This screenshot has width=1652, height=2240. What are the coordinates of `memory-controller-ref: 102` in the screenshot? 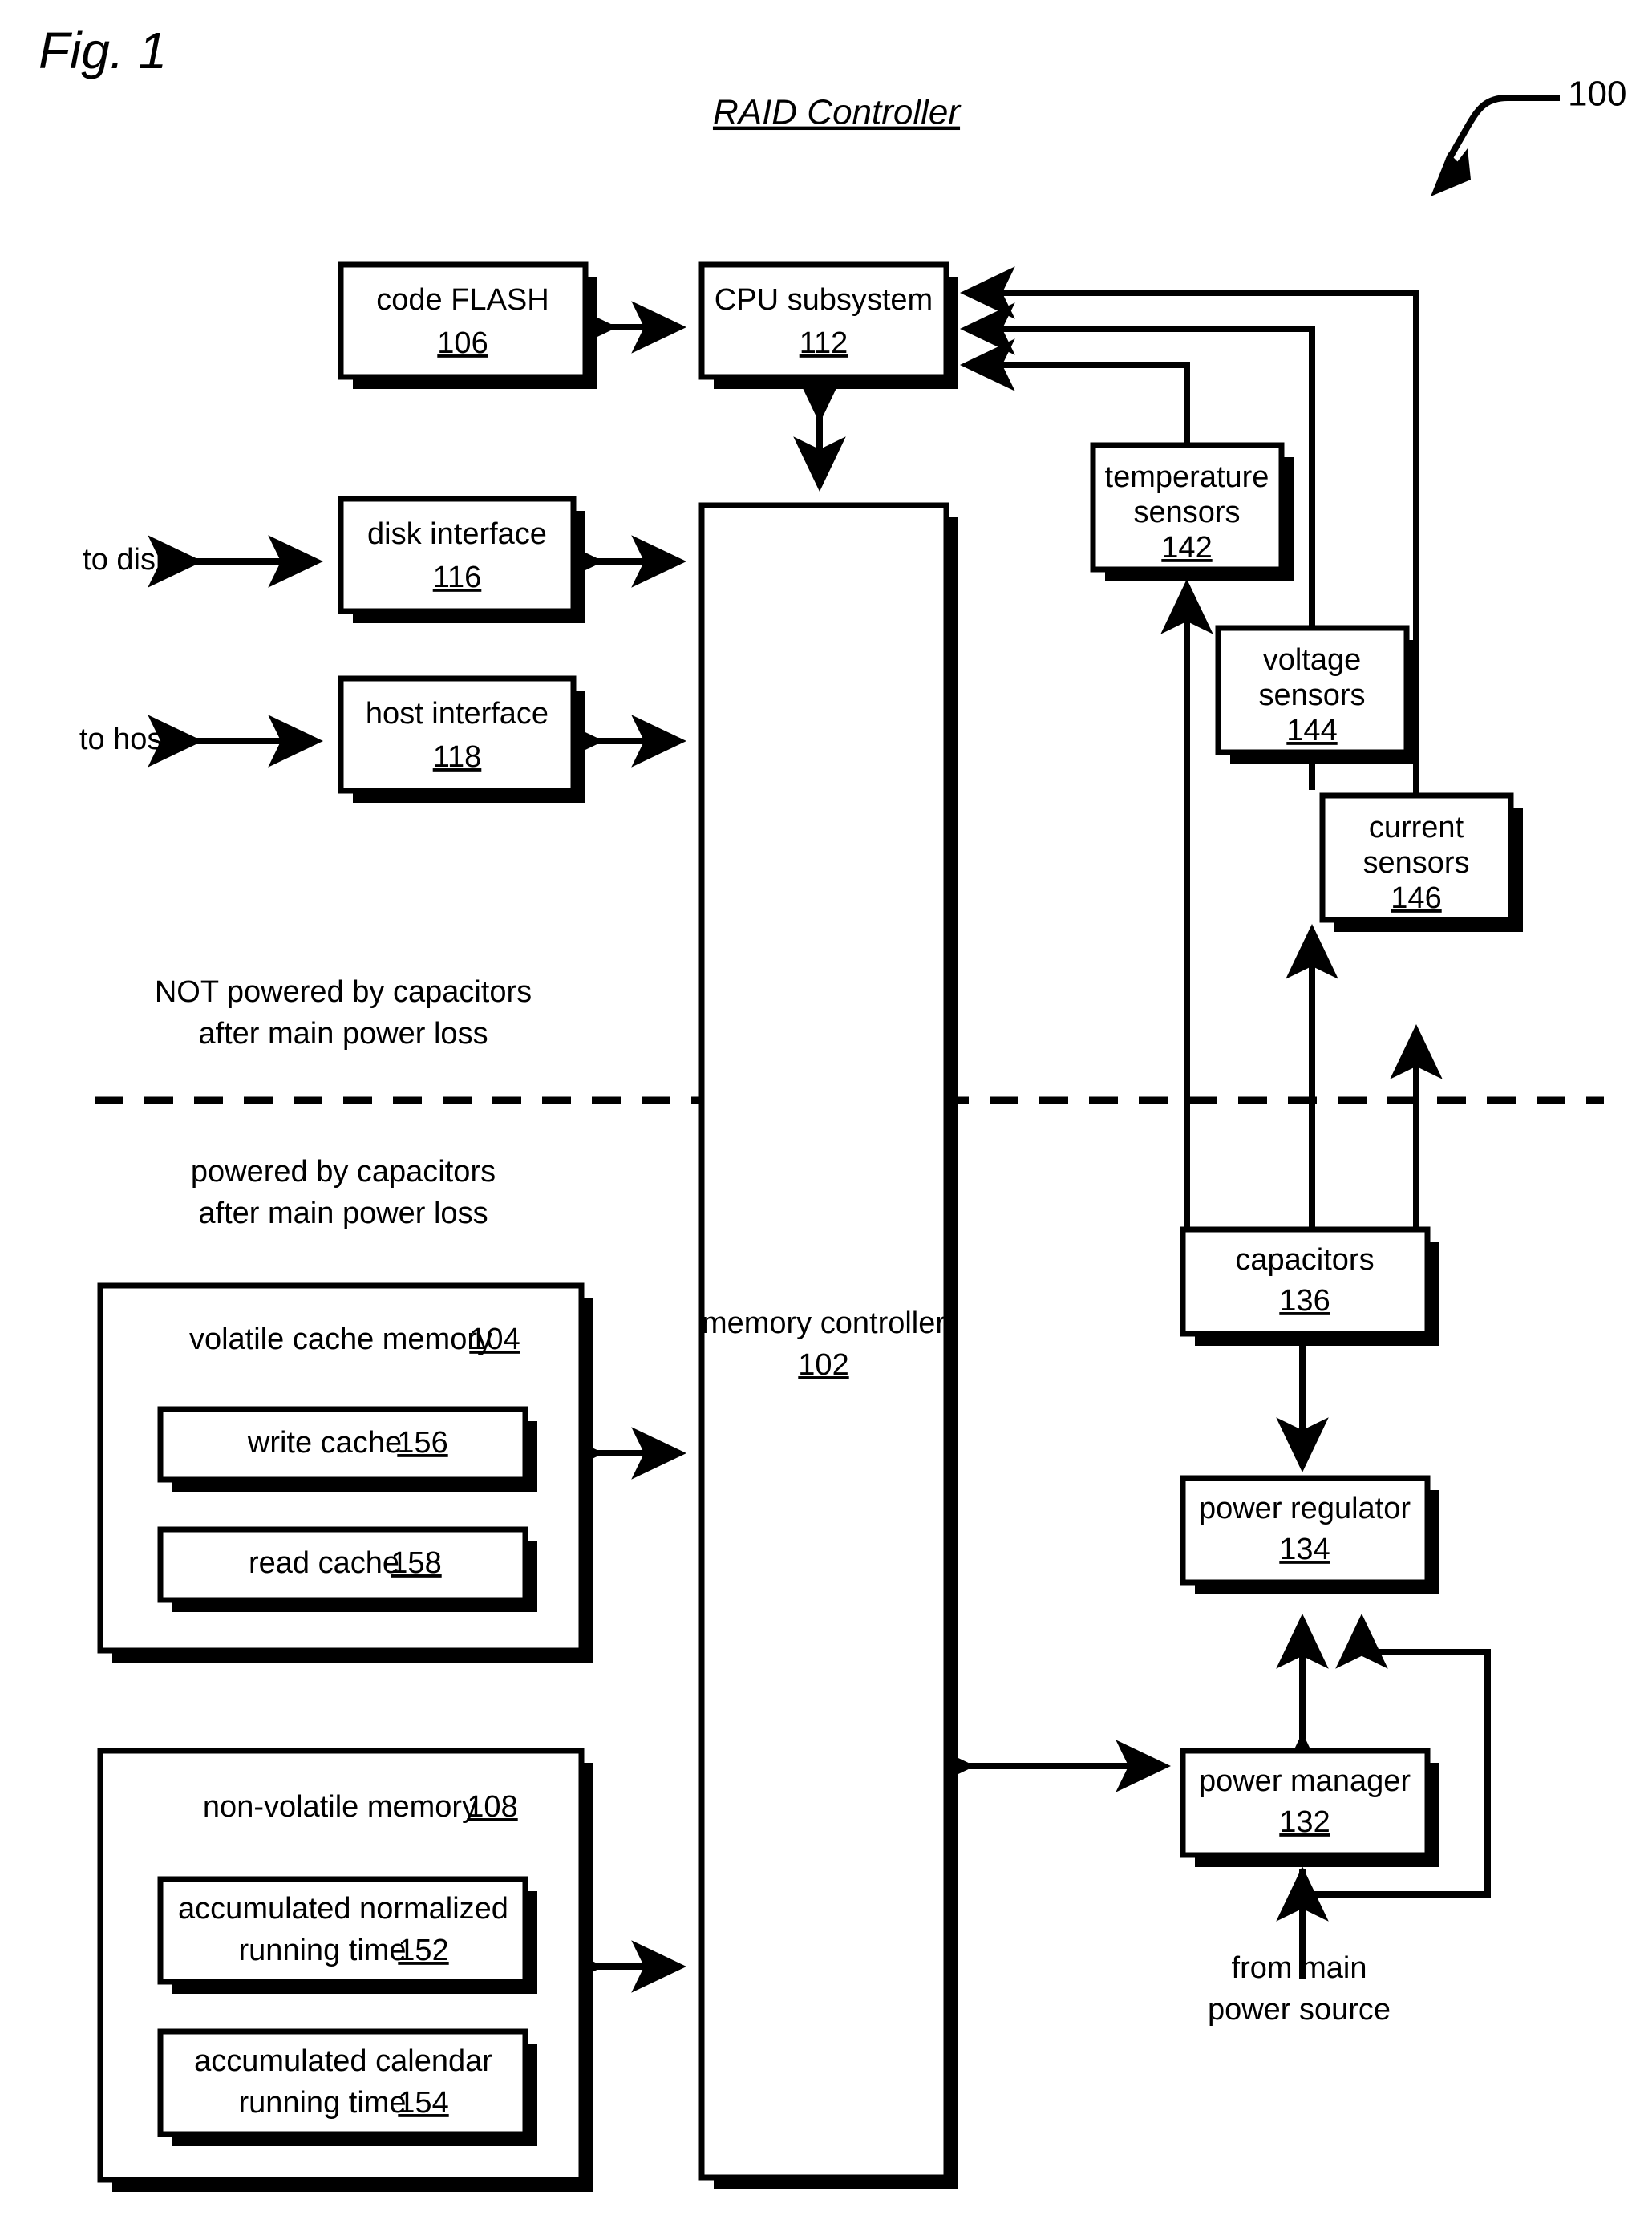 It's located at (823, 1365).